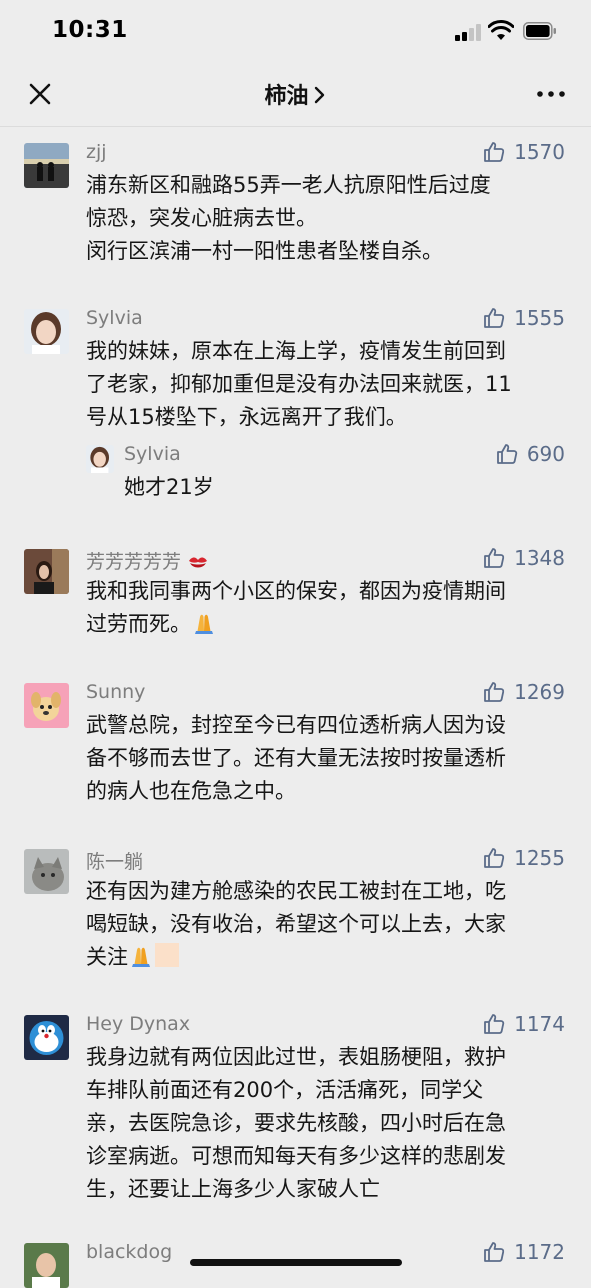 This screenshot has width=591, height=1288. Describe the element at coordinates (152, 454) in the screenshot. I see `reply-nickname: Sylvia` at that location.